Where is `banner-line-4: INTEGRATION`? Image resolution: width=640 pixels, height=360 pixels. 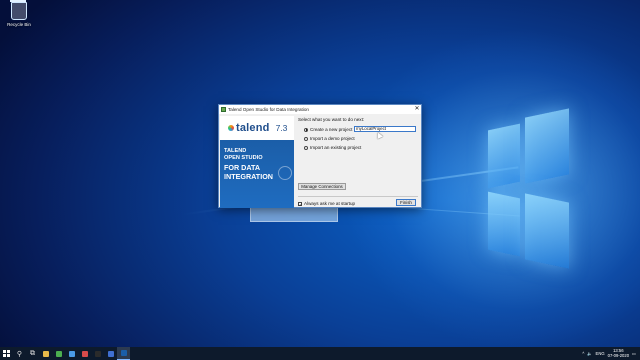 banner-line-4: INTEGRATION is located at coordinates (248, 176).